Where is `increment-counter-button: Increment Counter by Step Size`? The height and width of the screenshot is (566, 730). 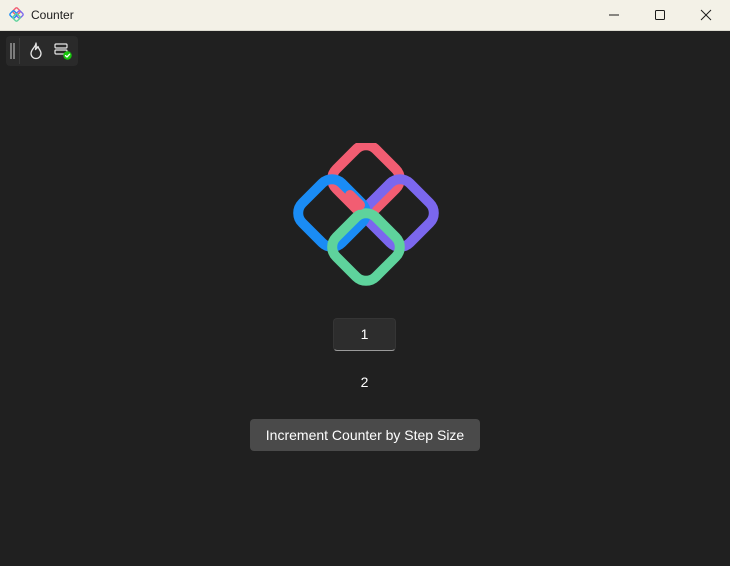 increment-counter-button: Increment Counter by Step Size is located at coordinates (365, 435).